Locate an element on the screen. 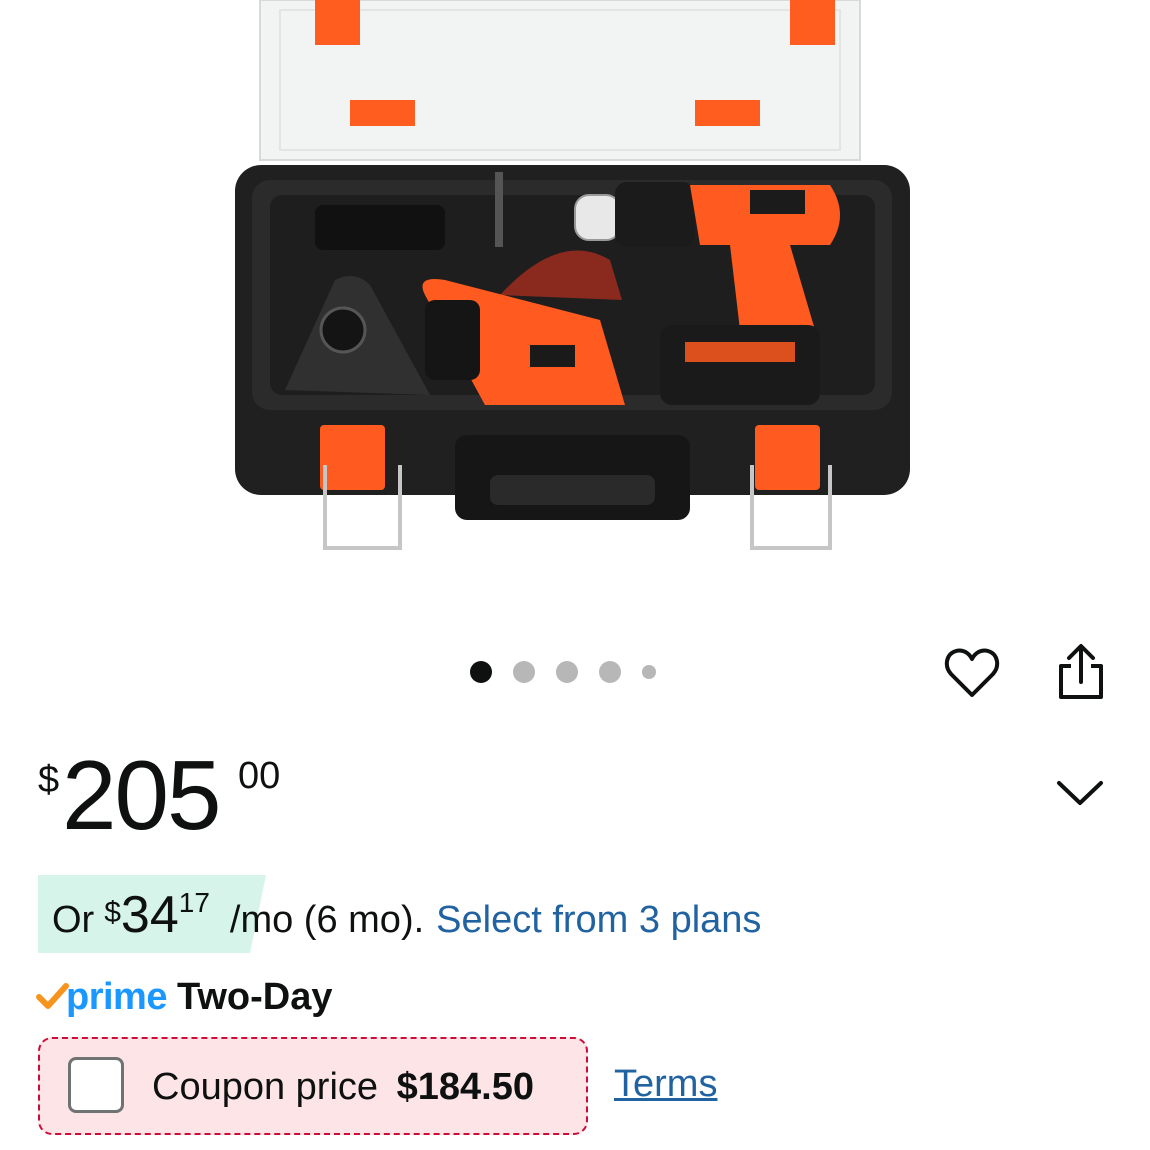 The width and height of the screenshot is (1150, 1150). carousel-dots is located at coordinates (563, 672).